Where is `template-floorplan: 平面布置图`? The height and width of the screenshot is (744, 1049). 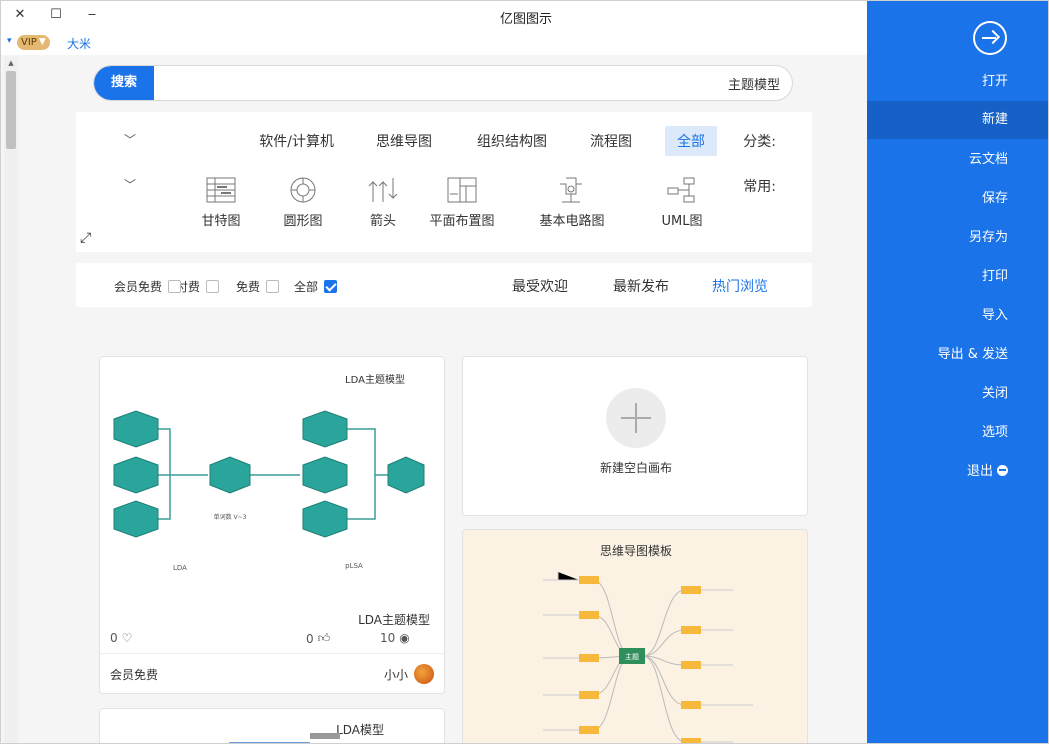
template-floorplan: 平面布置图 is located at coordinates (462, 202).